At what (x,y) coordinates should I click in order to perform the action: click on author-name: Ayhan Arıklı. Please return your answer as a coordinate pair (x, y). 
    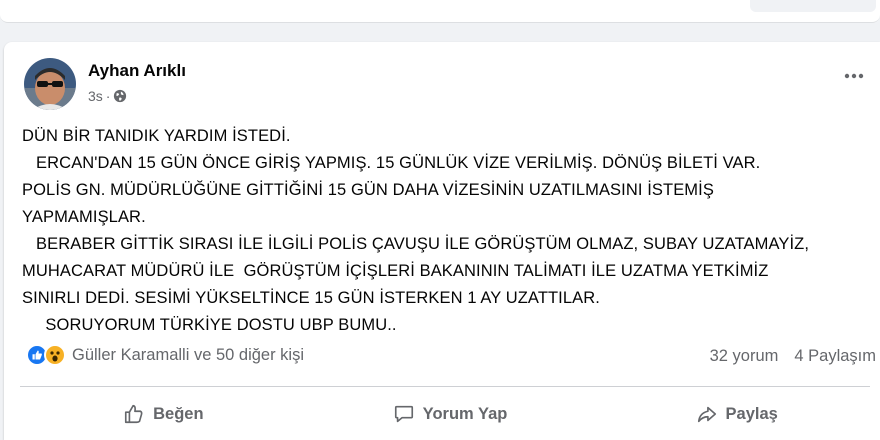
    Looking at the image, I should click on (137, 71).